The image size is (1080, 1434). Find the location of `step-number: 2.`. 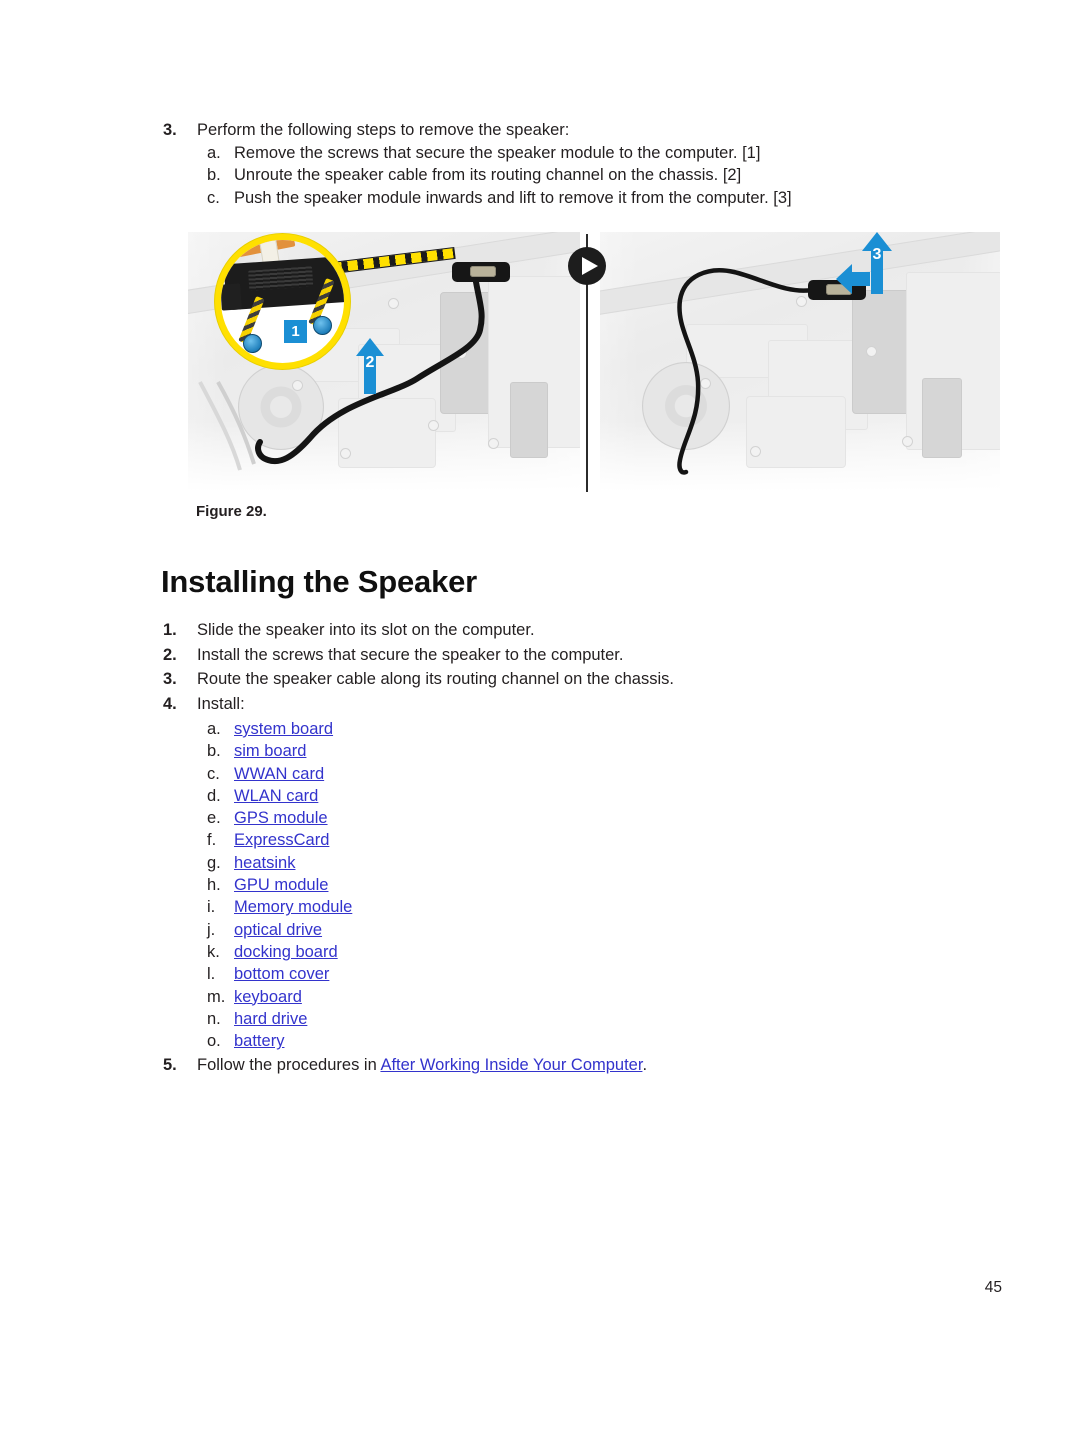

step-number: 2. is located at coordinates (170, 654).